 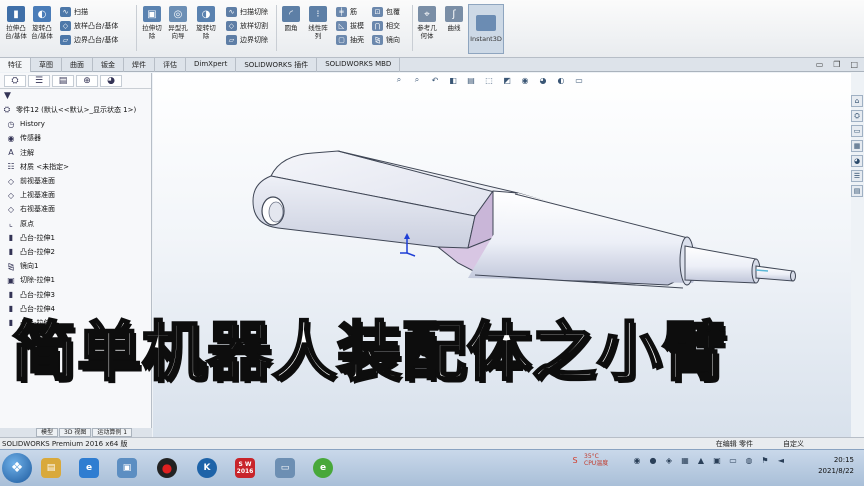 What do you see at coordinates (717, 460) in the screenshot?
I see `tray-monitor-icon: ▣` at bounding box center [717, 460].